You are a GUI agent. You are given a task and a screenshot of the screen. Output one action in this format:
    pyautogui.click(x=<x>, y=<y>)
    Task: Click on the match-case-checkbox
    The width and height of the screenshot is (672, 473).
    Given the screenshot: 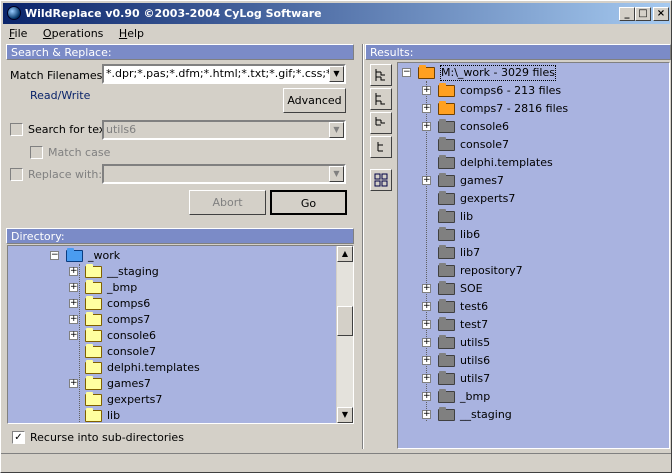 What is the action you would take?
    pyautogui.click(x=36, y=152)
    